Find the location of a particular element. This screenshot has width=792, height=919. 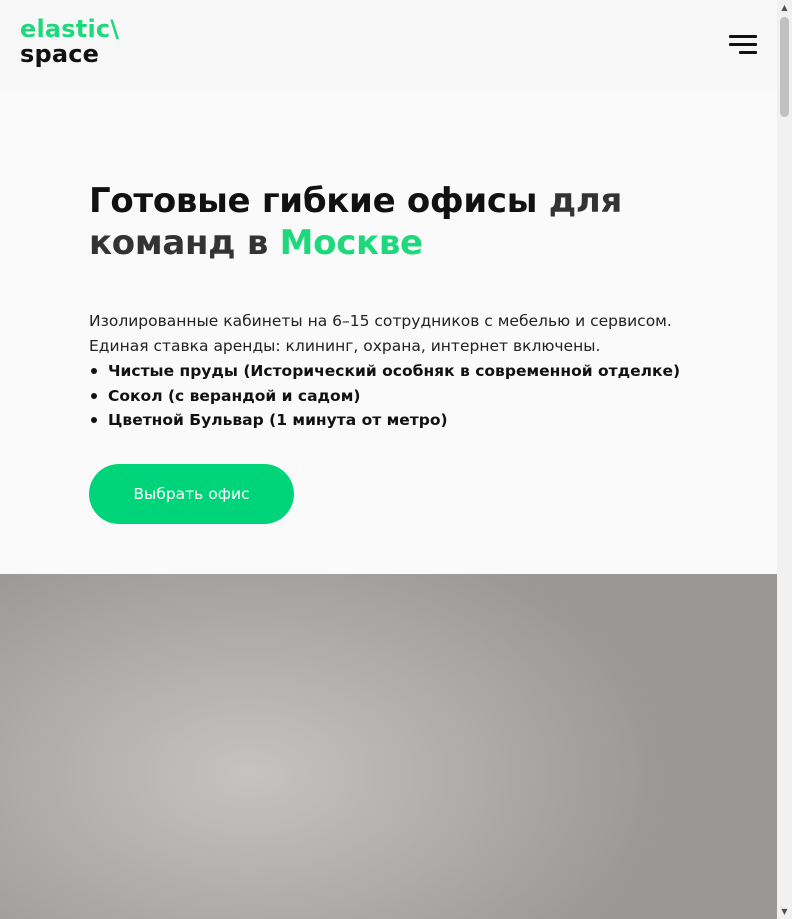

menu-bar-middle is located at coordinates (743, 44).